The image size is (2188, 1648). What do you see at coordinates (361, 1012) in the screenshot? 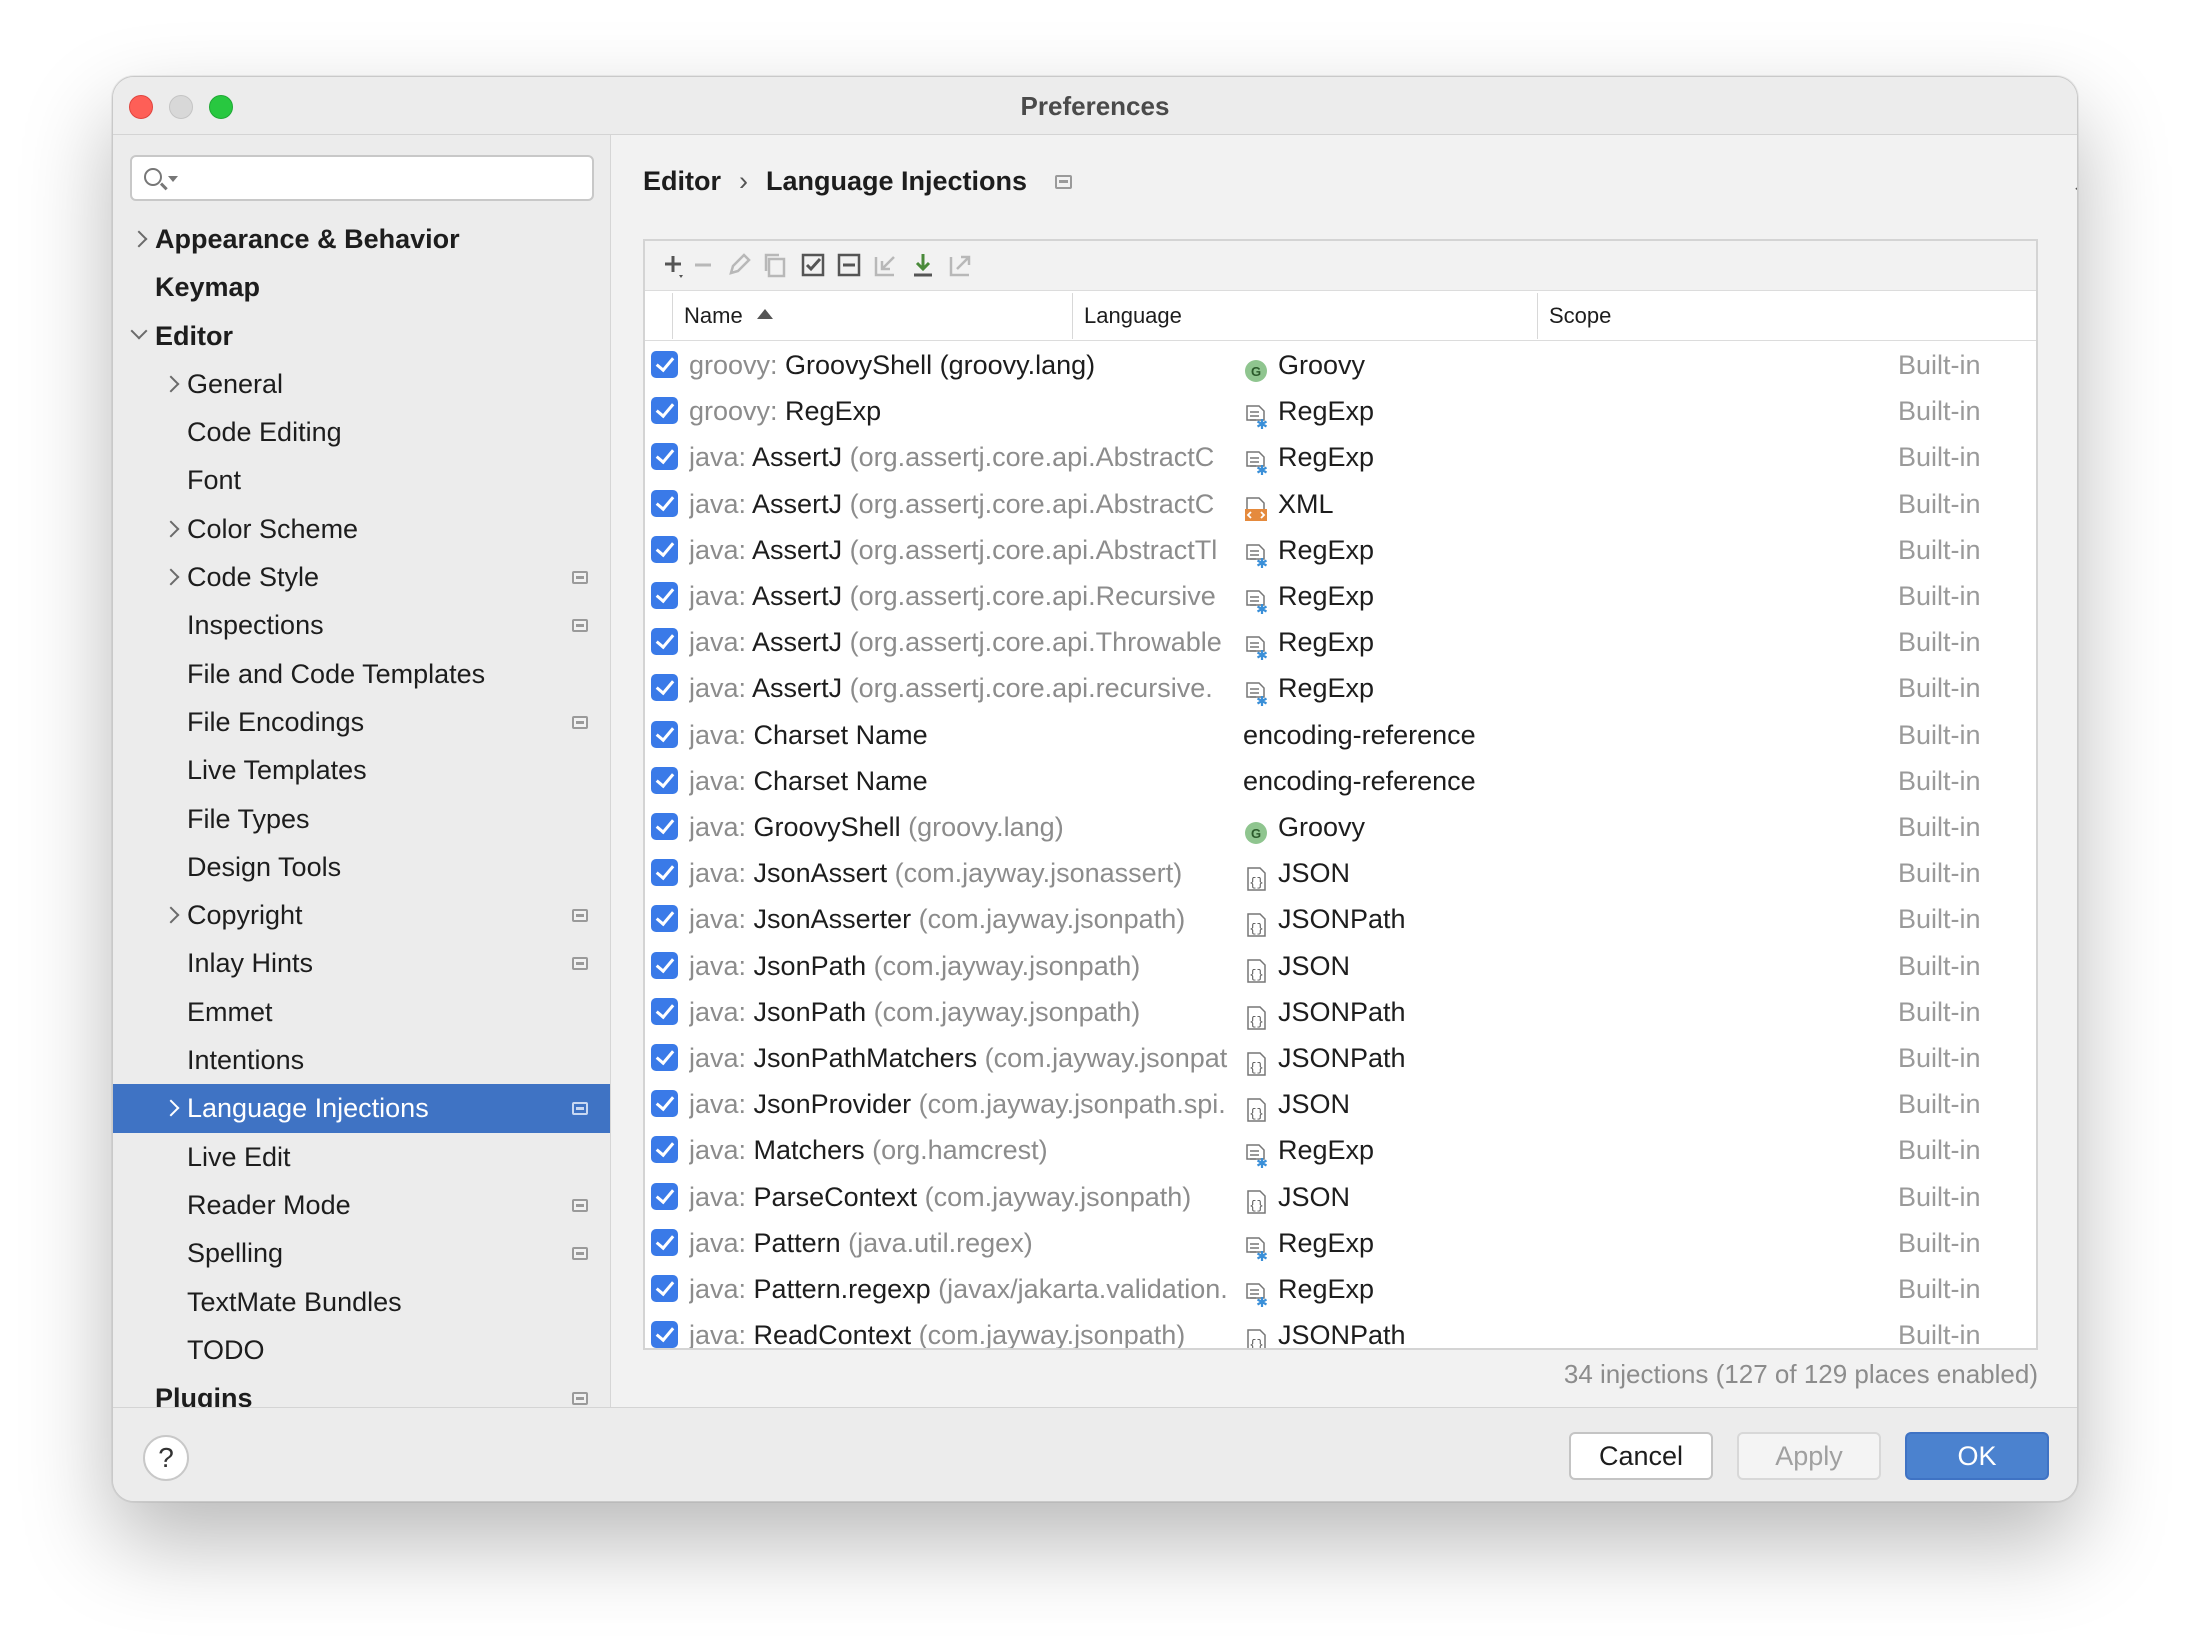
I see `sidebar-item-emmet: Emmet` at bounding box center [361, 1012].